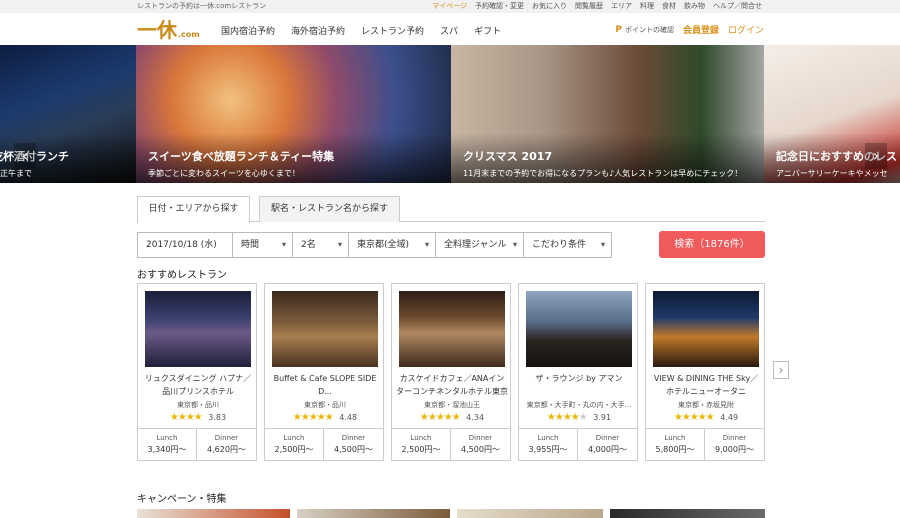 This screenshot has height=518, width=900. I want to click on restaurant-name: VIEW & DINING THE Sky／ホテルニューオータニ, so click(706, 385).